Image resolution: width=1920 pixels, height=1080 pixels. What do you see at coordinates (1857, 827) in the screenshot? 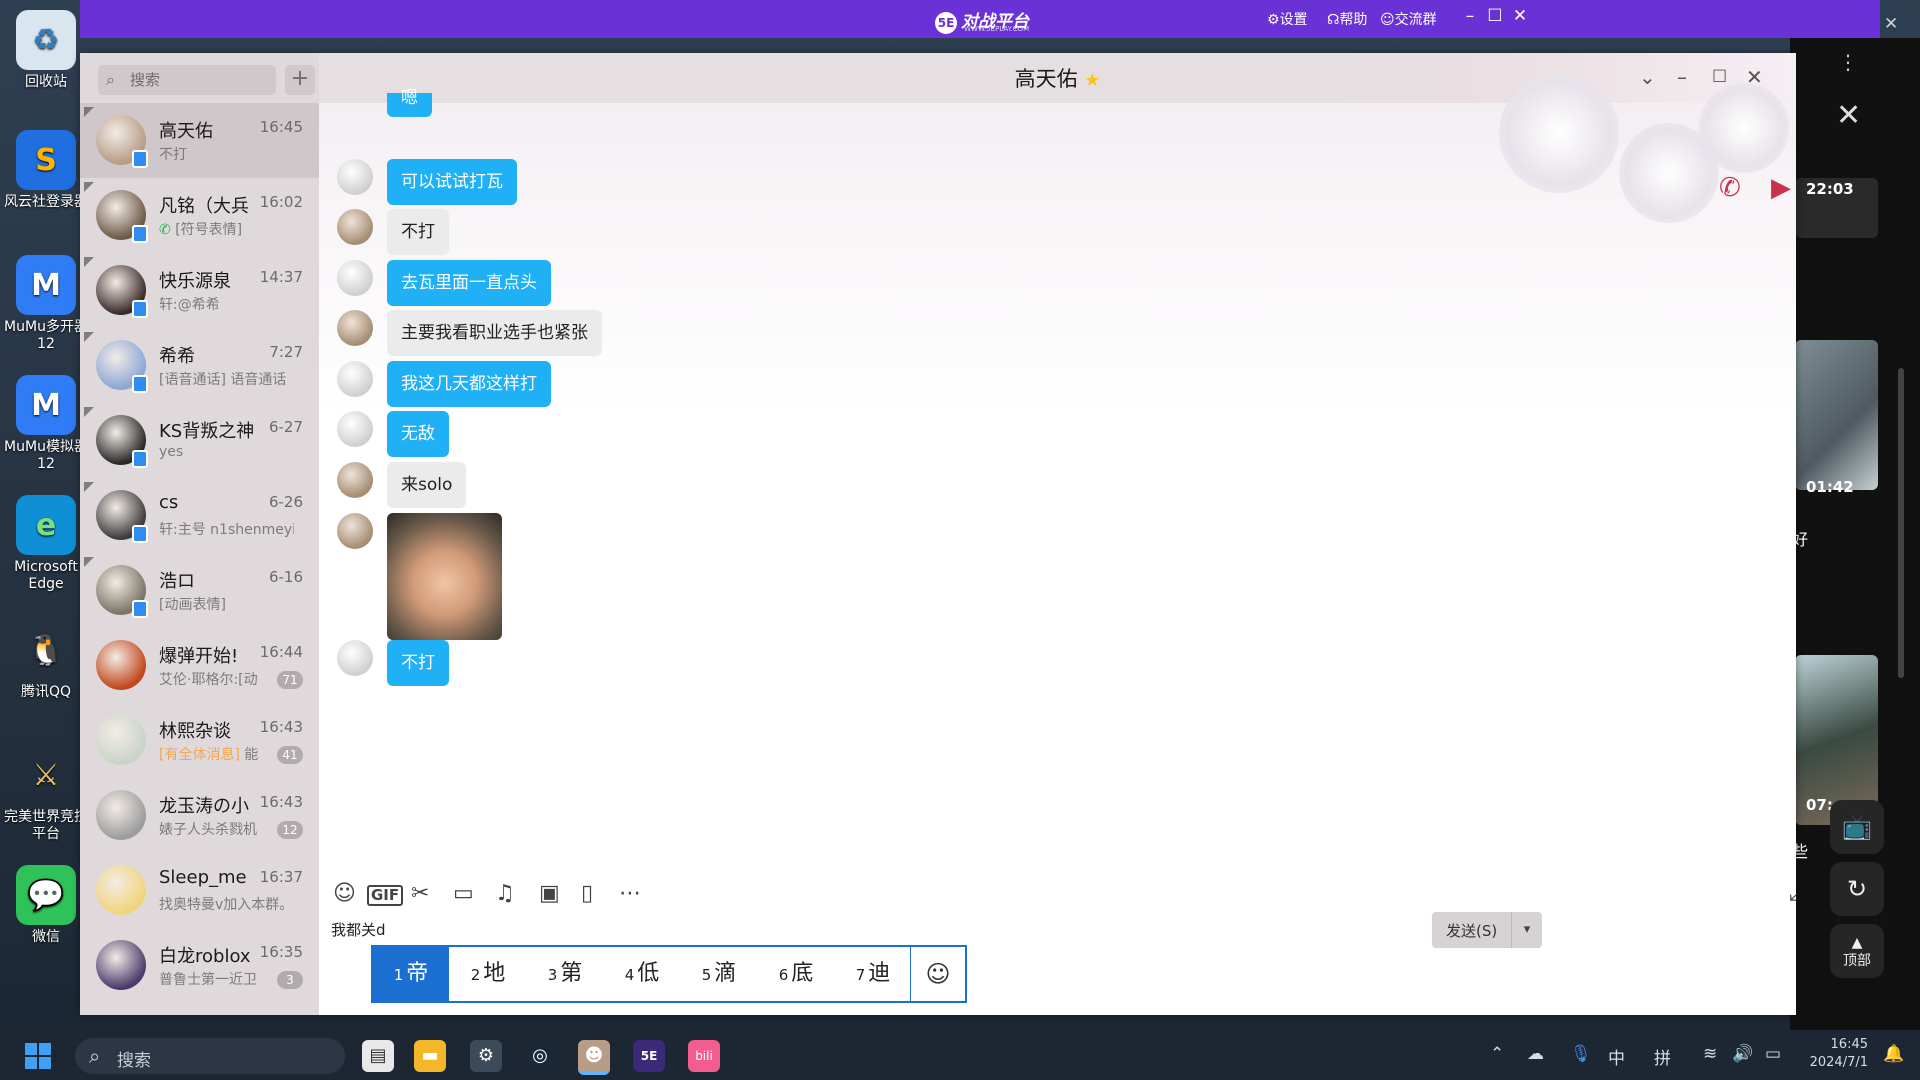
I see `tv-button: 📺` at bounding box center [1857, 827].